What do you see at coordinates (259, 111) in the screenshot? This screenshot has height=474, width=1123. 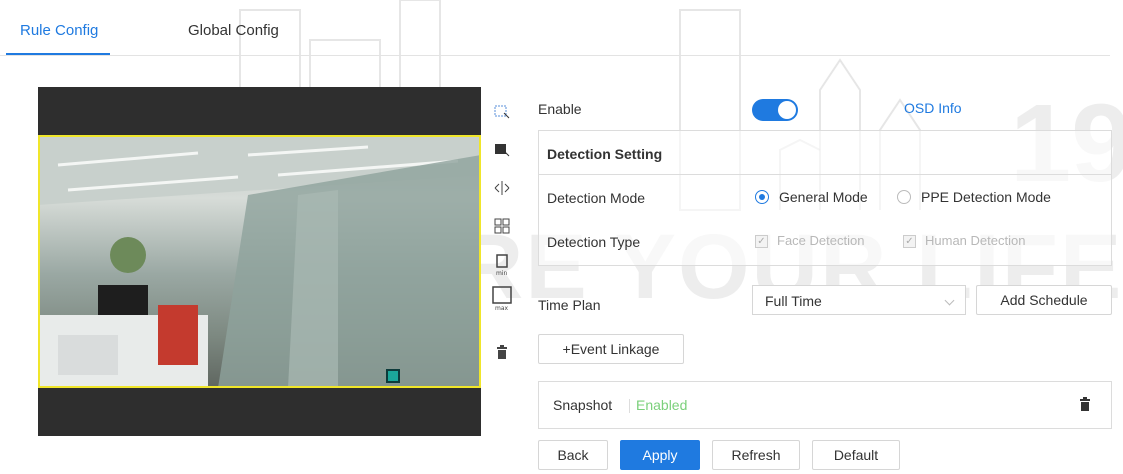 I see `video-top-band` at bounding box center [259, 111].